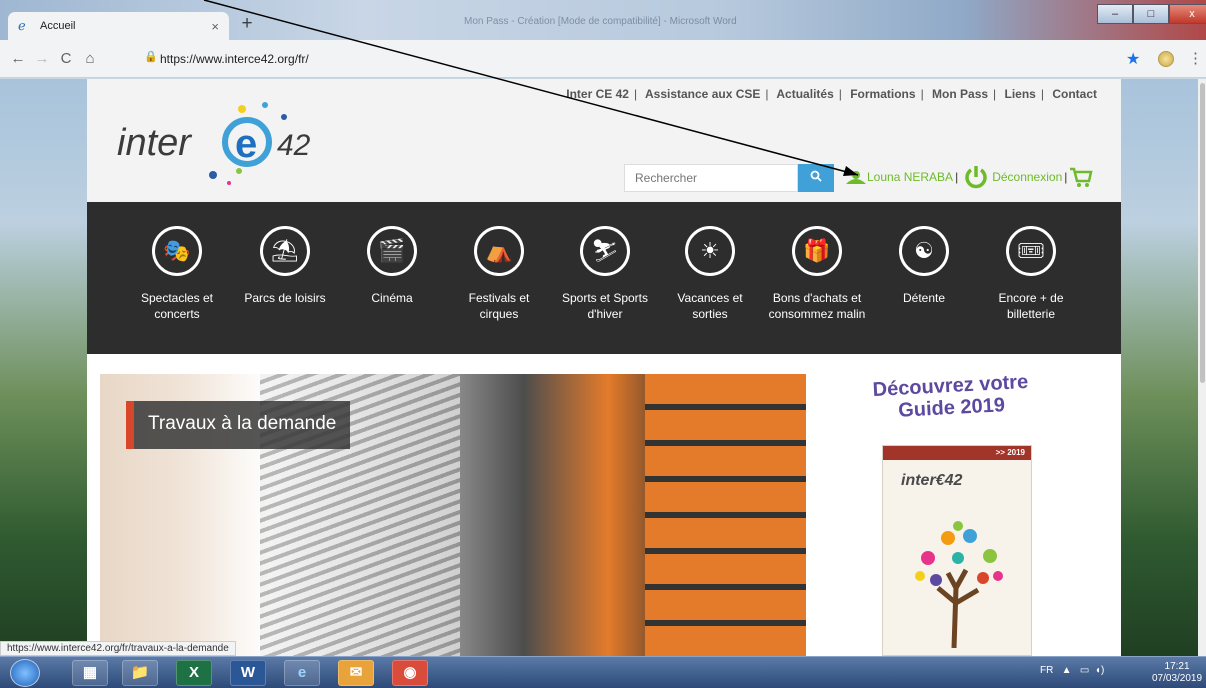 The image size is (1206, 688). What do you see at coordinates (18, 59) in the screenshot?
I see `back-arrow-icon: ←` at bounding box center [18, 59].